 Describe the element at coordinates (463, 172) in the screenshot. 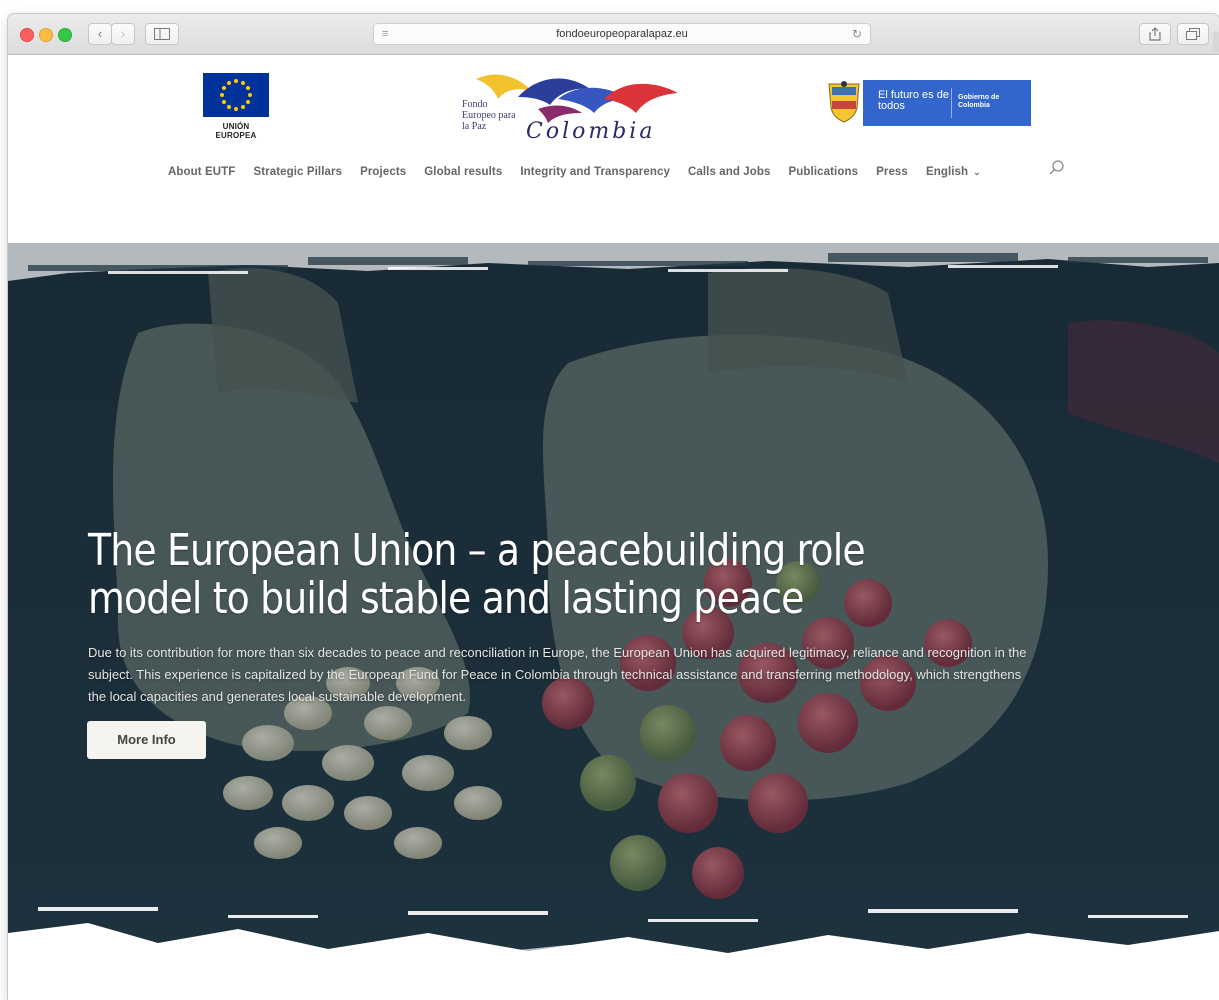

I see `nav-item-global-results: Global results` at that location.